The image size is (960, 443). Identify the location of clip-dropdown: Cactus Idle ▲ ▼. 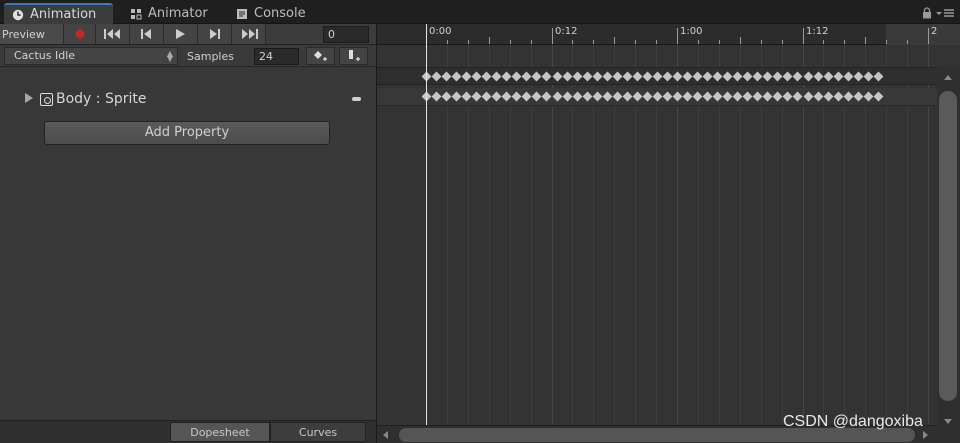
(91, 56).